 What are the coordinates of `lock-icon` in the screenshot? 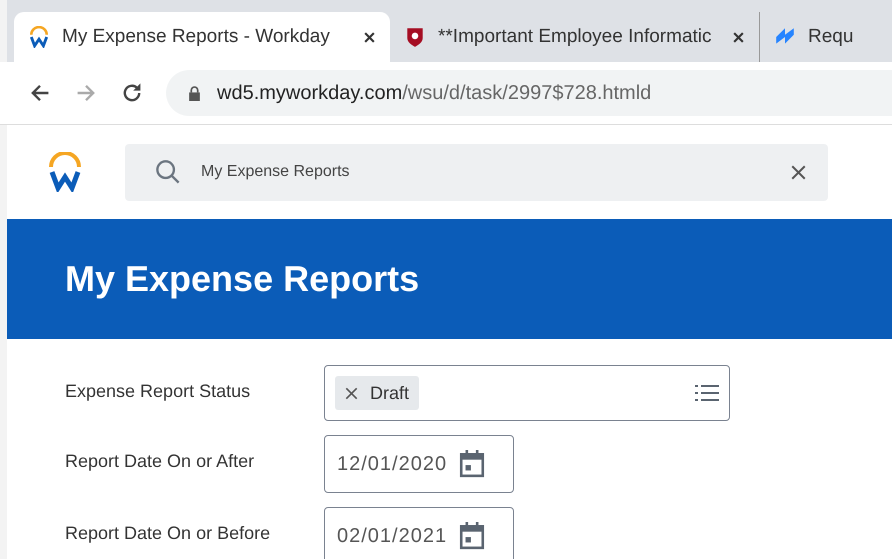 It's located at (194, 93).